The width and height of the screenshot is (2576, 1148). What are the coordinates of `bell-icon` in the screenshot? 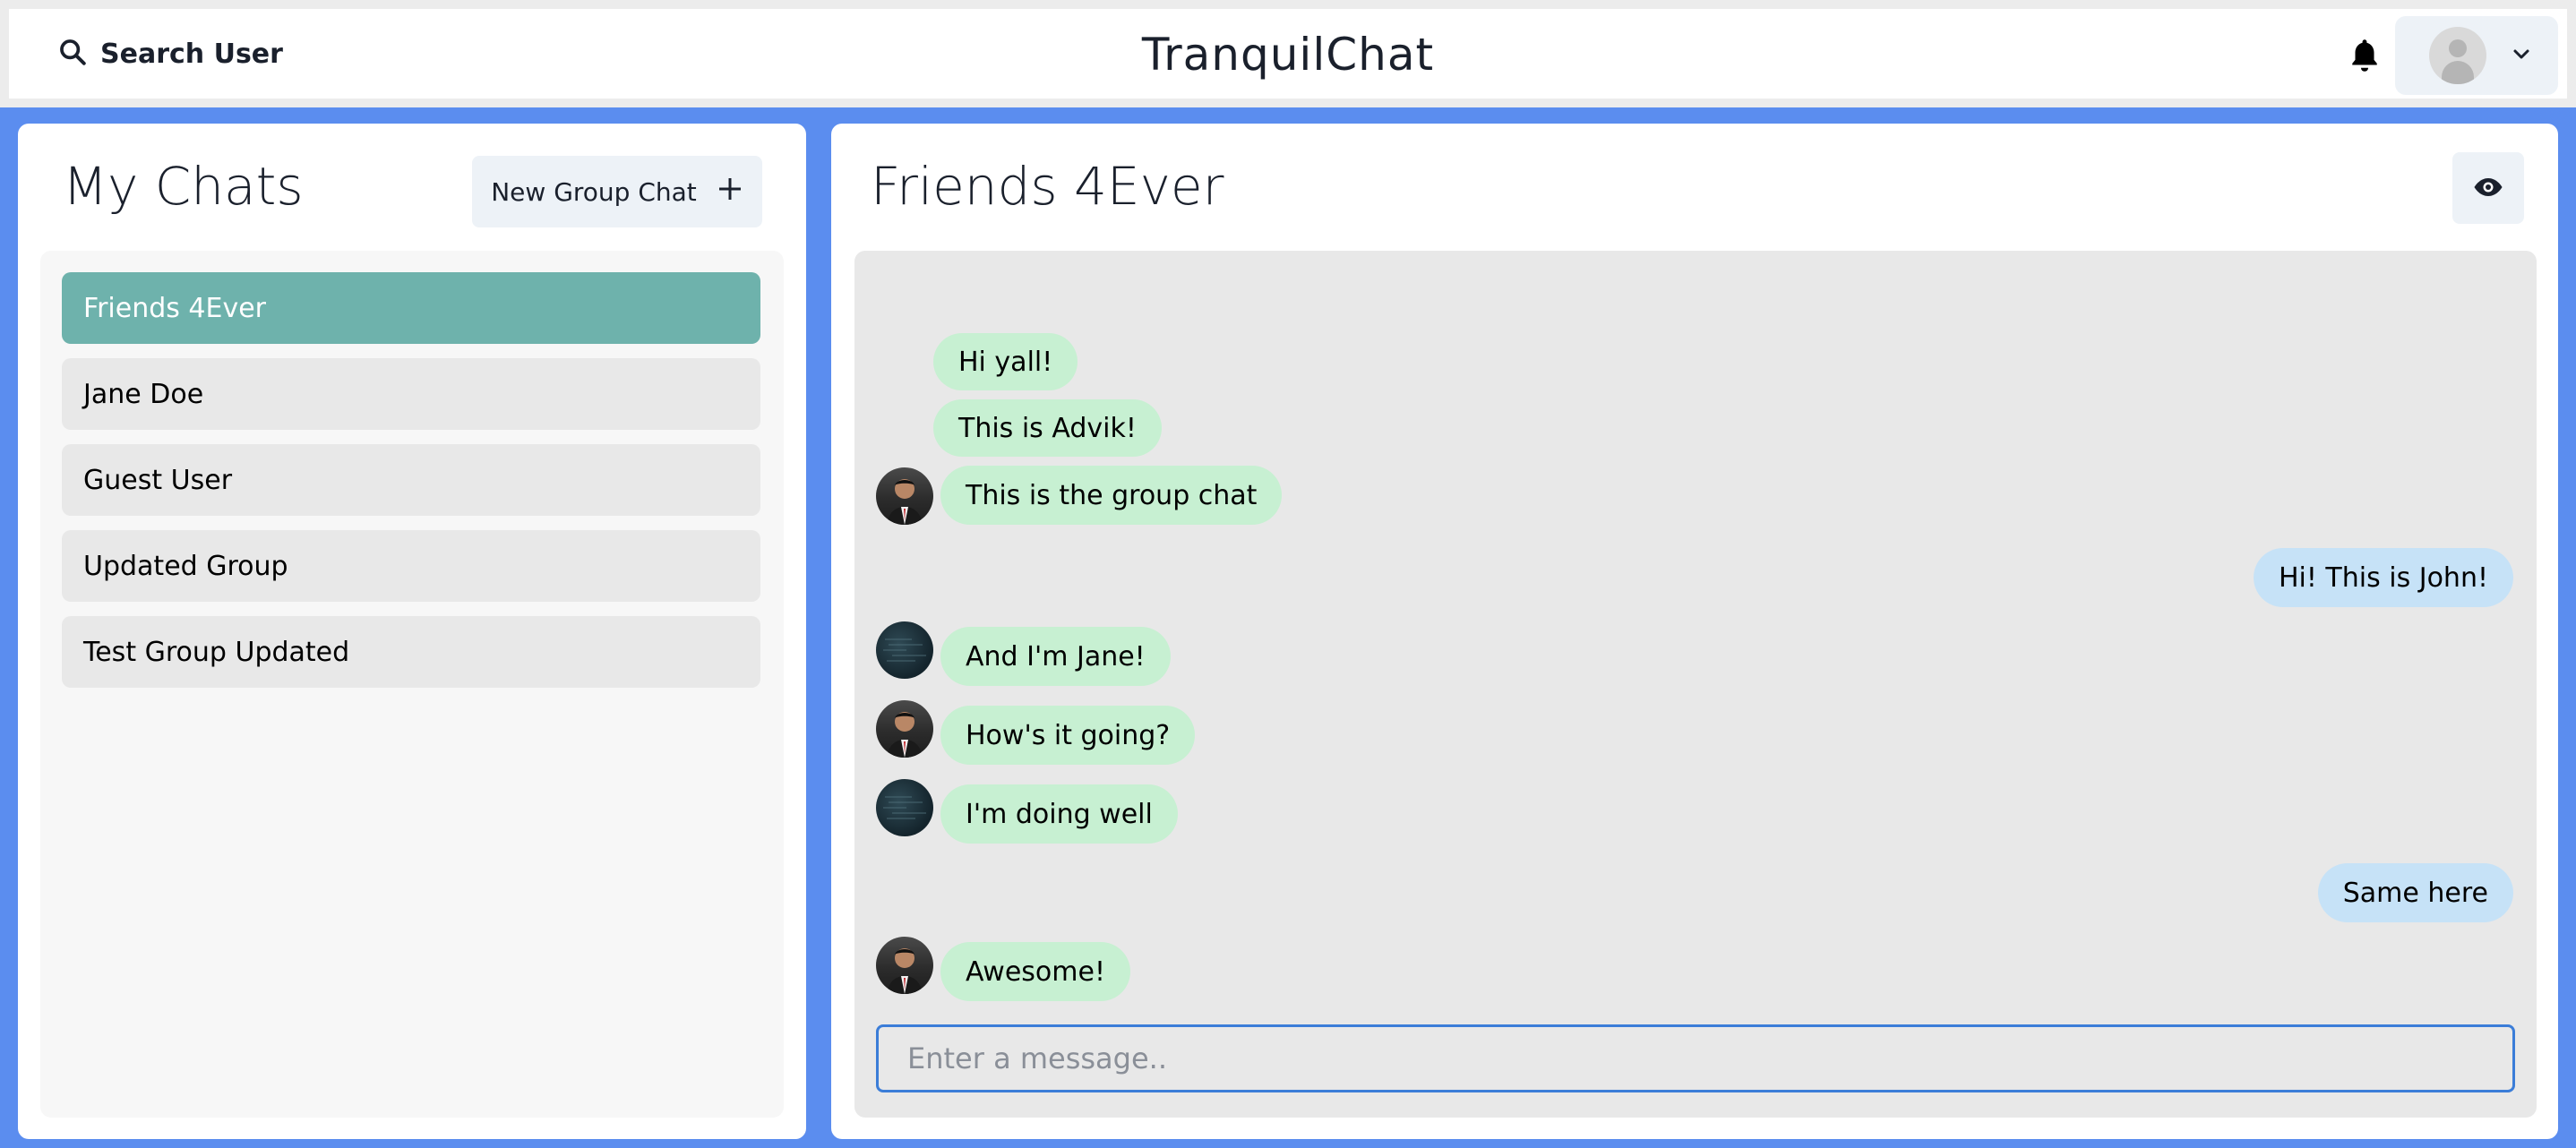 It's located at (2364, 55).